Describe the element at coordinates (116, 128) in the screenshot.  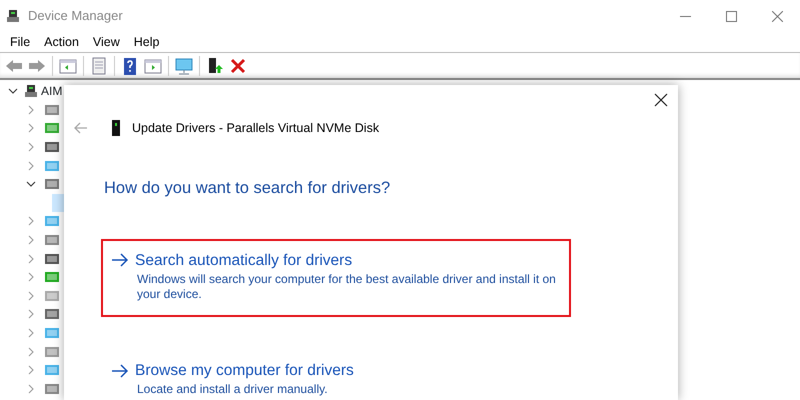
I see `drive-icon` at that location.